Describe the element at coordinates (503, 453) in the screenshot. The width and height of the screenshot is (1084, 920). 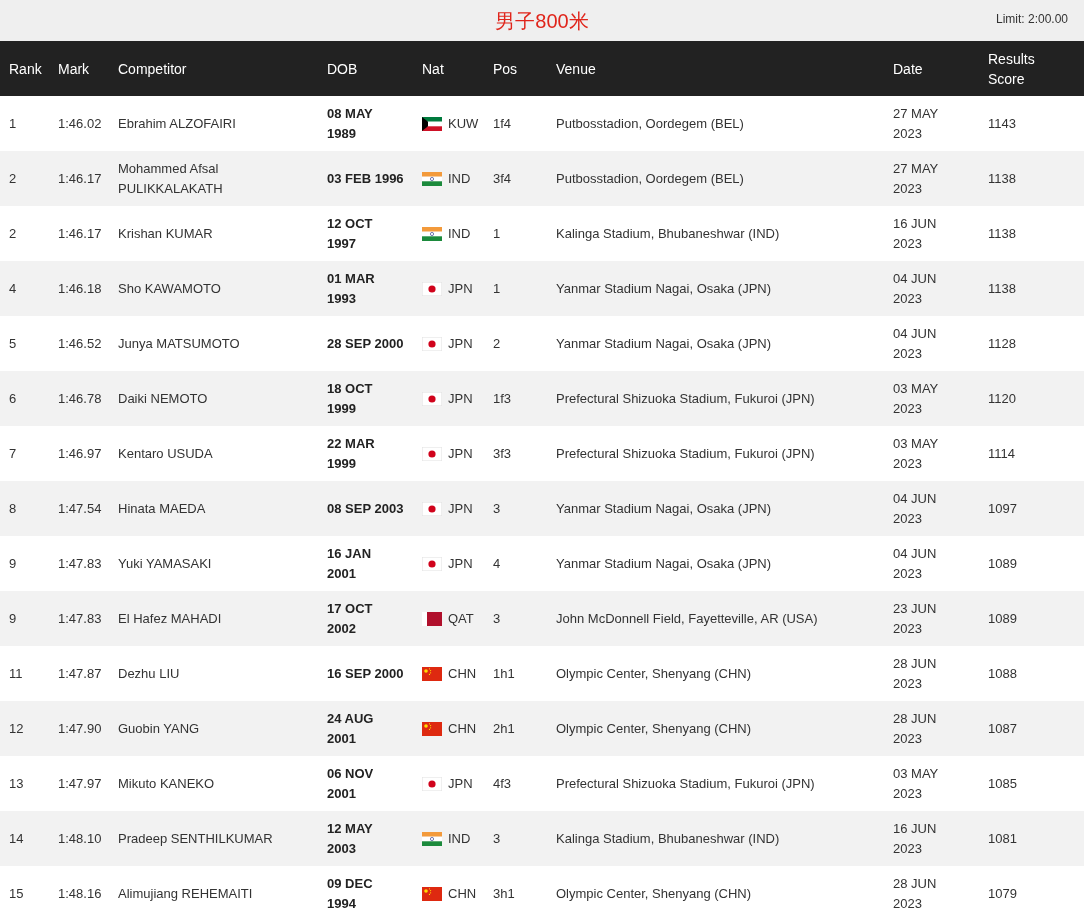
I see `pos-cell-text: 3f3` at that location.